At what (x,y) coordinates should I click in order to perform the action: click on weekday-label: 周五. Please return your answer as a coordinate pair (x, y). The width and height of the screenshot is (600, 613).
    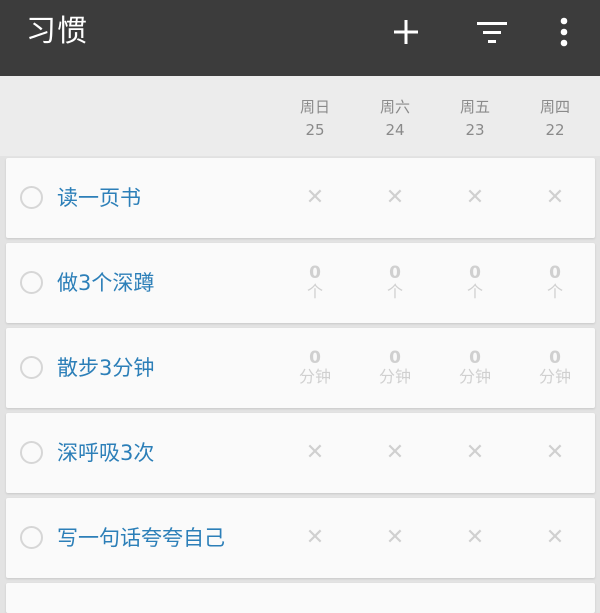
    Looking at the image, I should click on (474, 107).